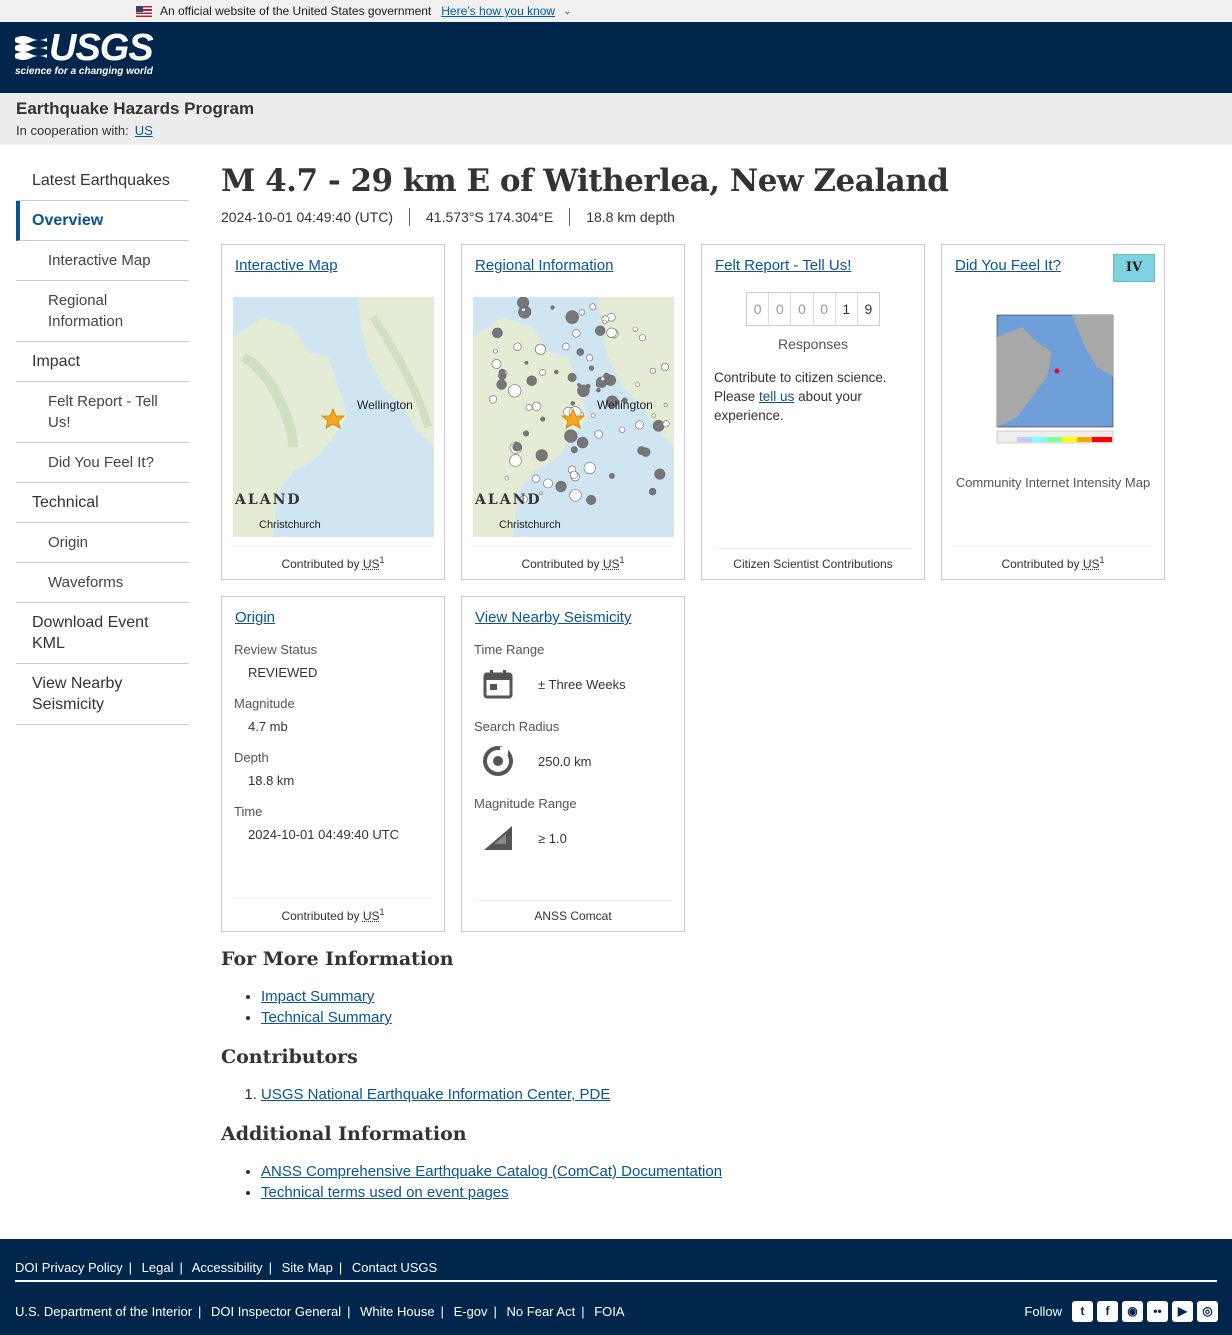  What do you see at coordinates (102, 221) in the screenshot?
I see `sidebar-item-overview: Overview` at bounding box center [102, 221].